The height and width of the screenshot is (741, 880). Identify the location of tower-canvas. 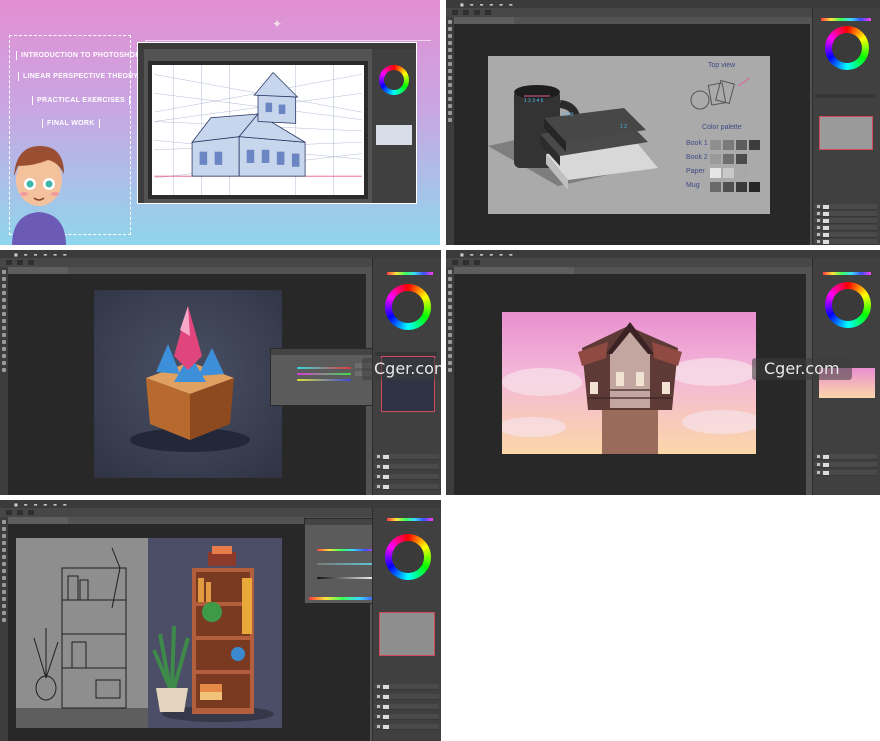
(630, 383).